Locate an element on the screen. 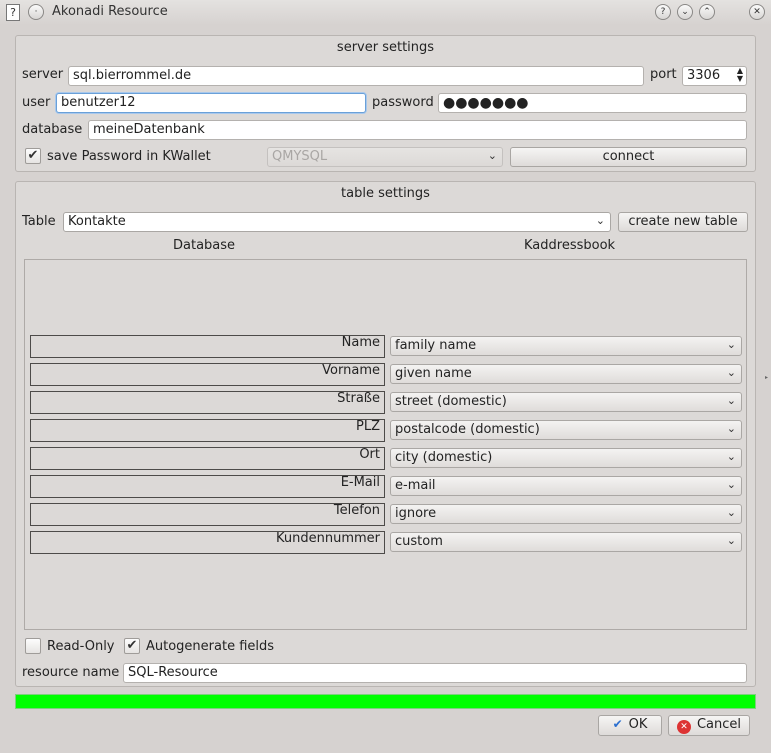  server-settings-title: server settings is located at coordinates (385, 47).